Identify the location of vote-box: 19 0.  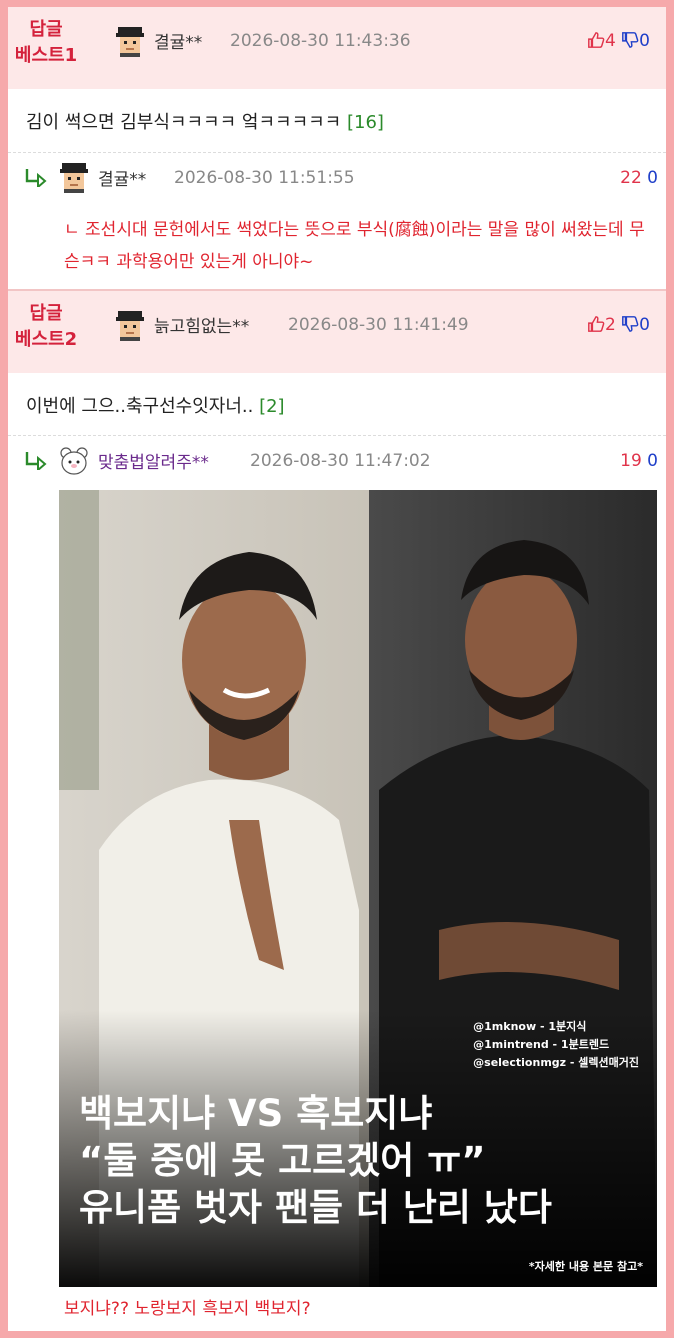
(639, 461).